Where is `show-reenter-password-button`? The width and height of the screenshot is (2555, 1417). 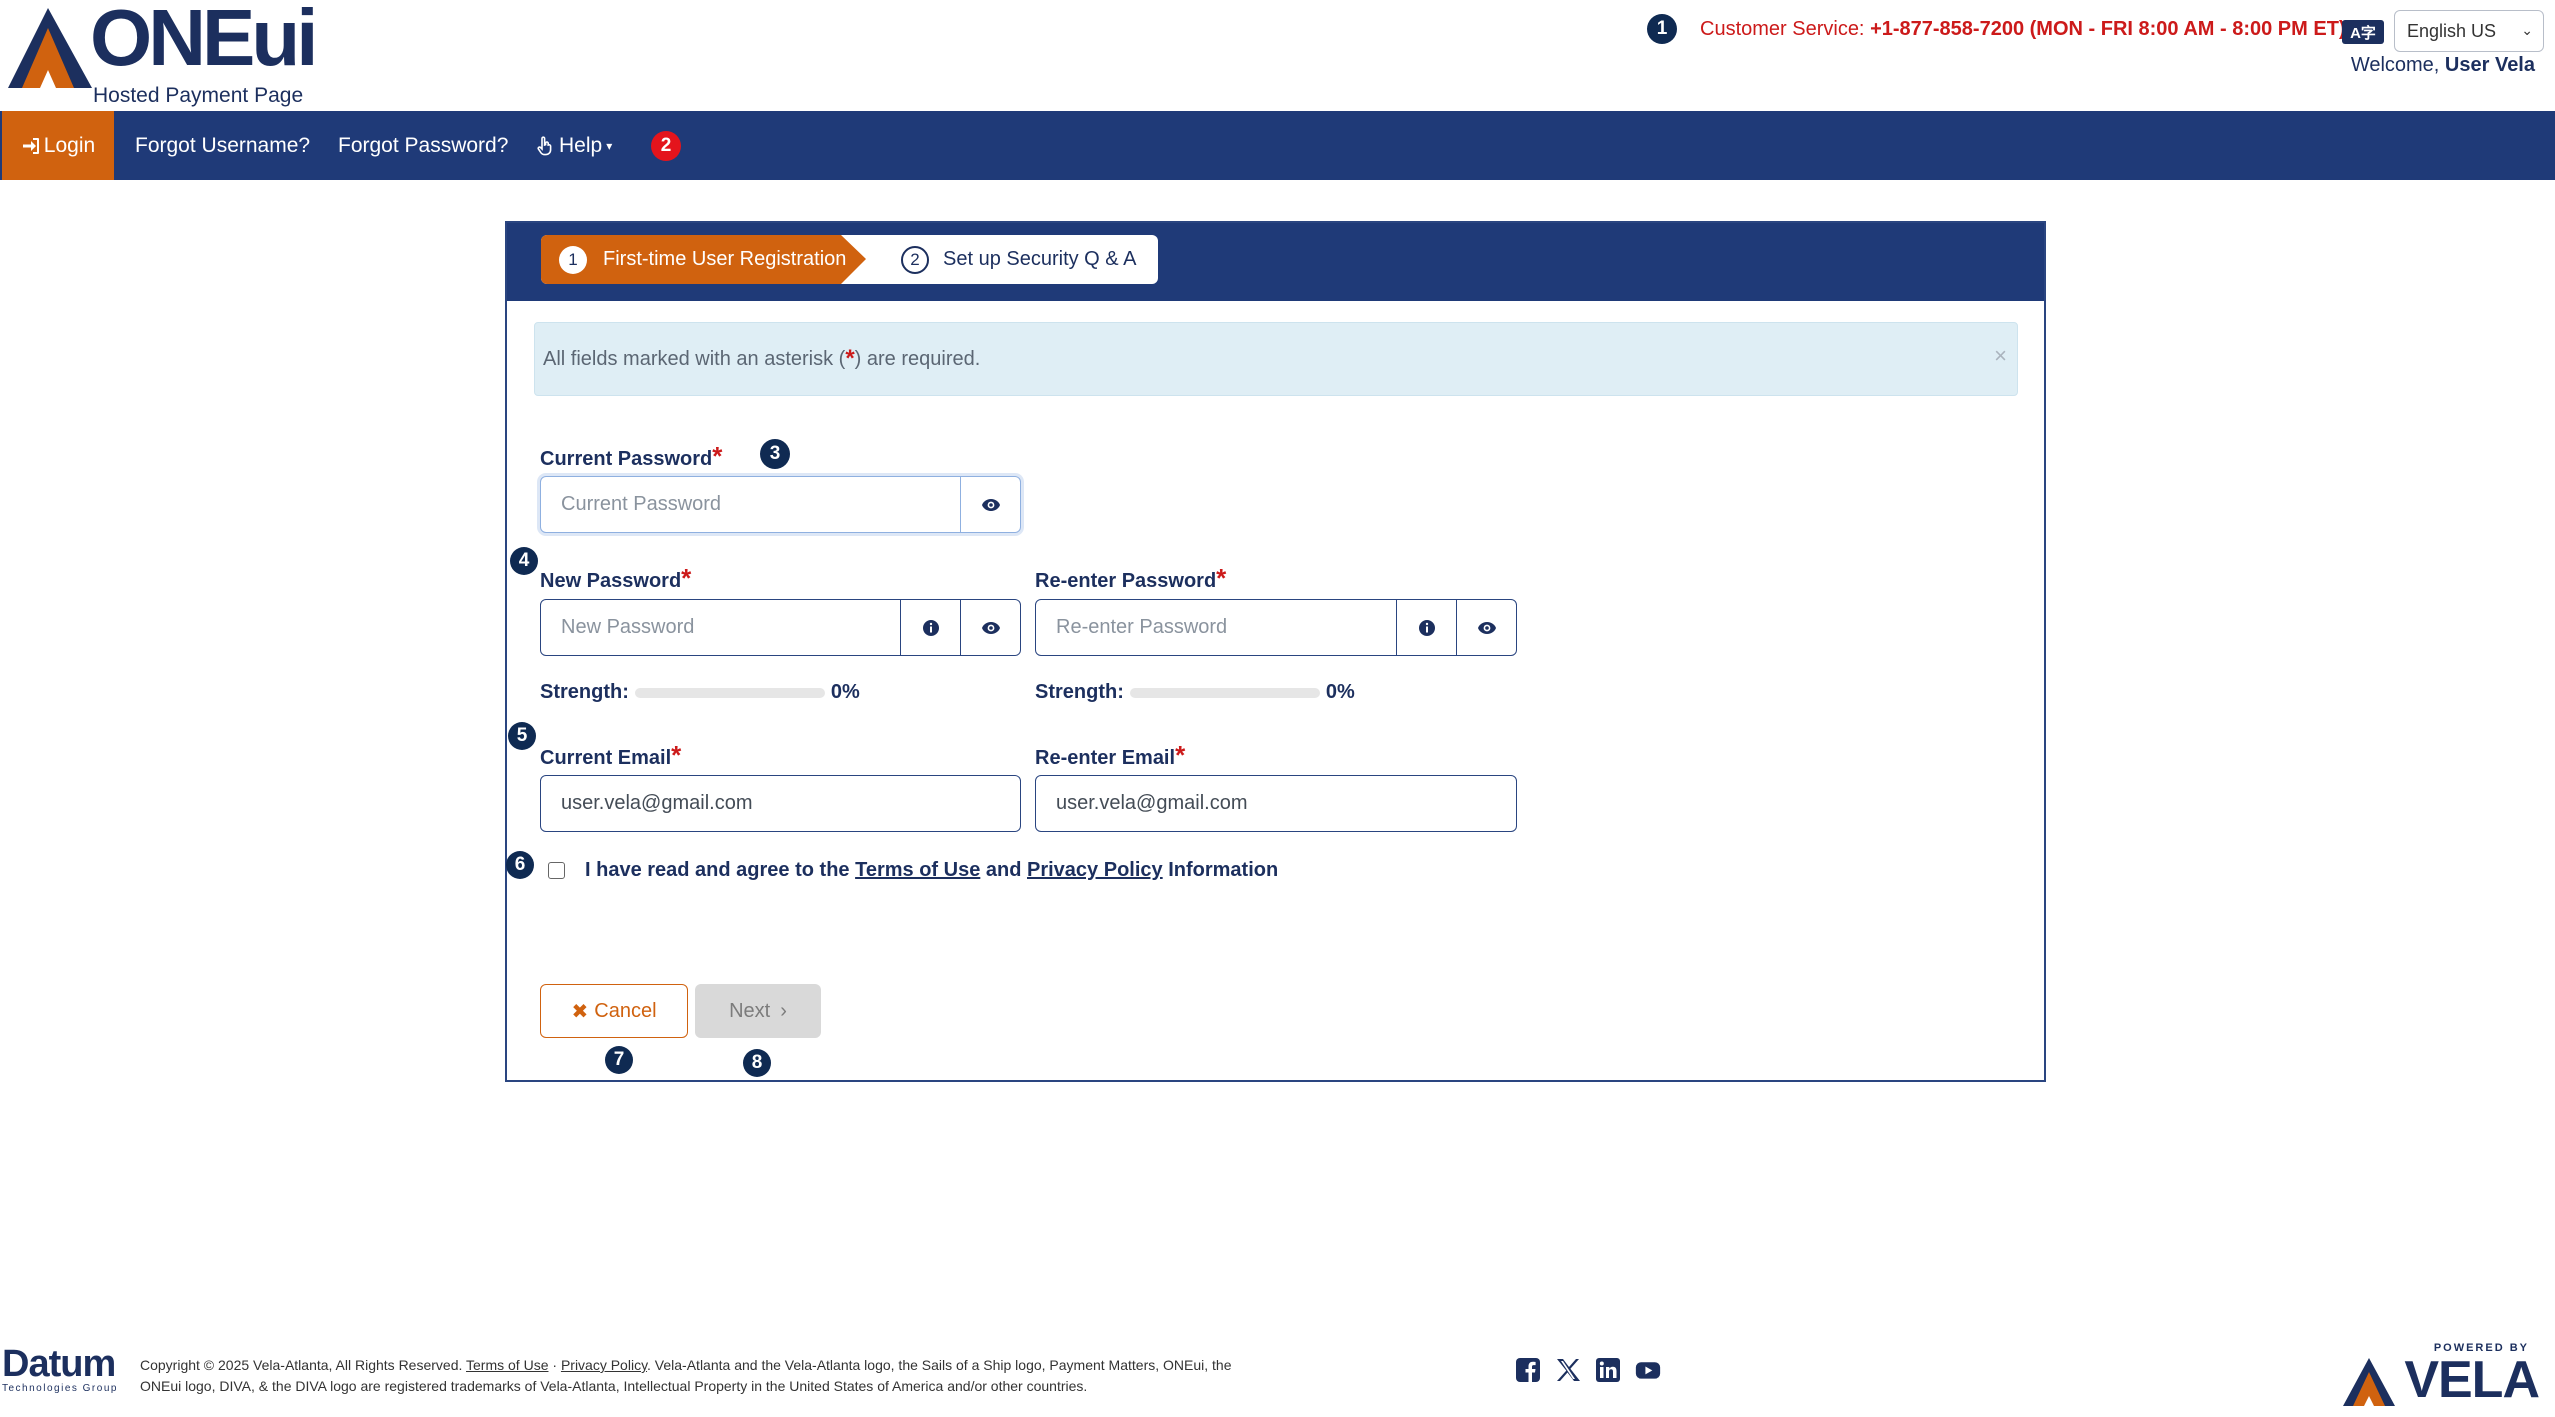 show-reenter-password-button is located at coordinates (1486, 627).